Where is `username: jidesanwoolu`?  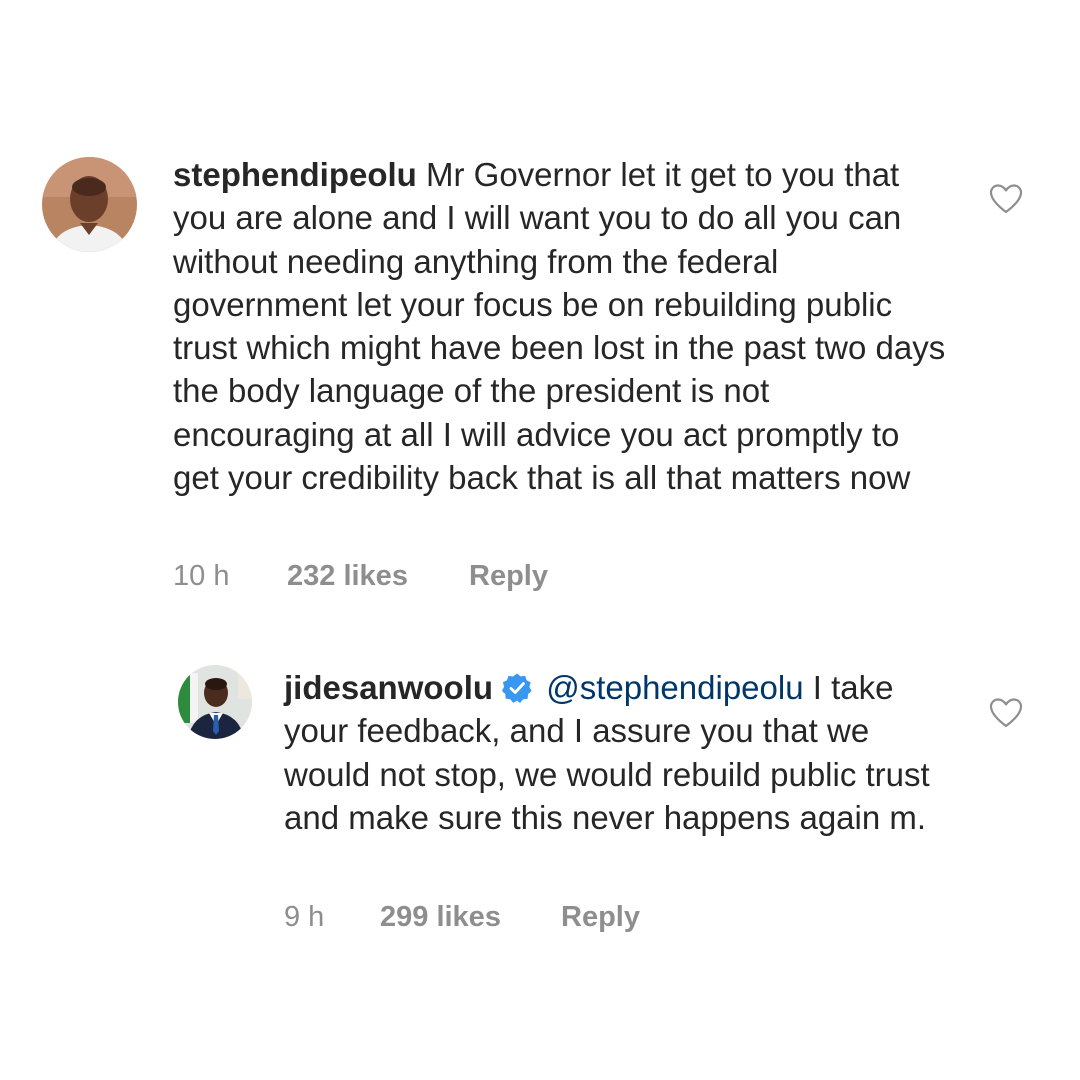
username: jidesanwoolu is located at coordinates (388, 687).